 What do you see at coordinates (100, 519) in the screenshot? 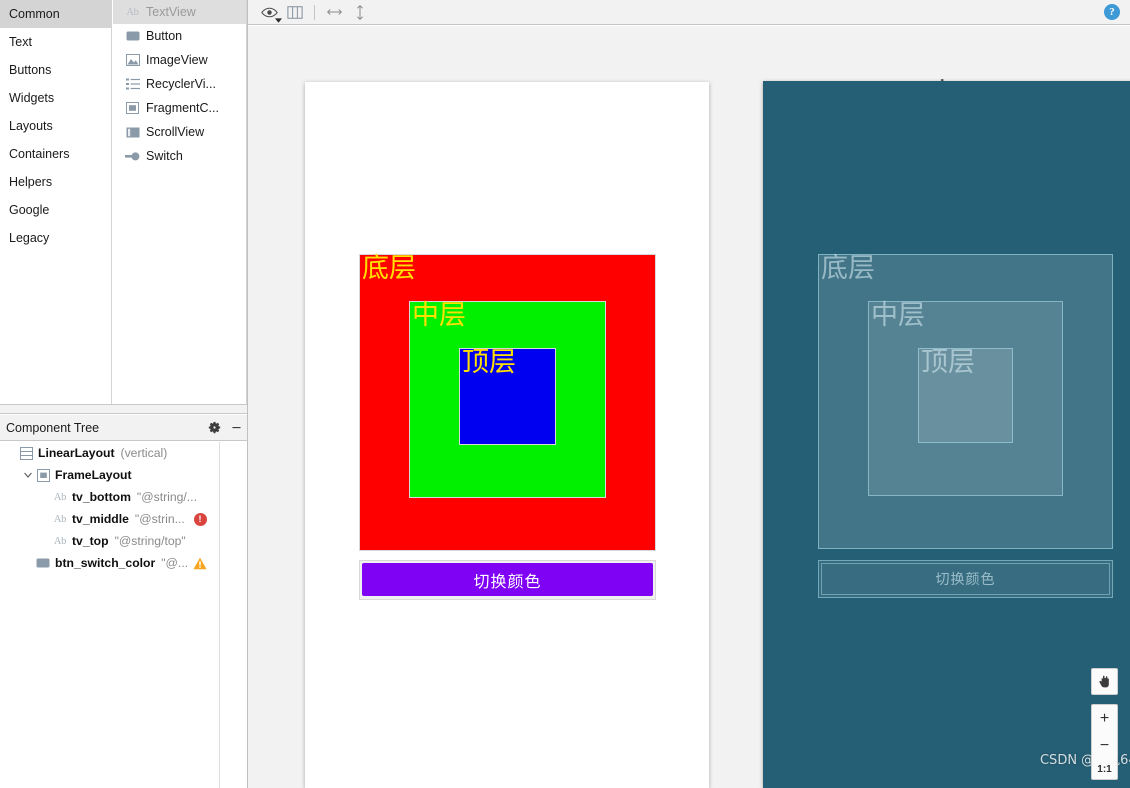
I see `tree-row-name: tv_middle` at bounding box center [100, 519].